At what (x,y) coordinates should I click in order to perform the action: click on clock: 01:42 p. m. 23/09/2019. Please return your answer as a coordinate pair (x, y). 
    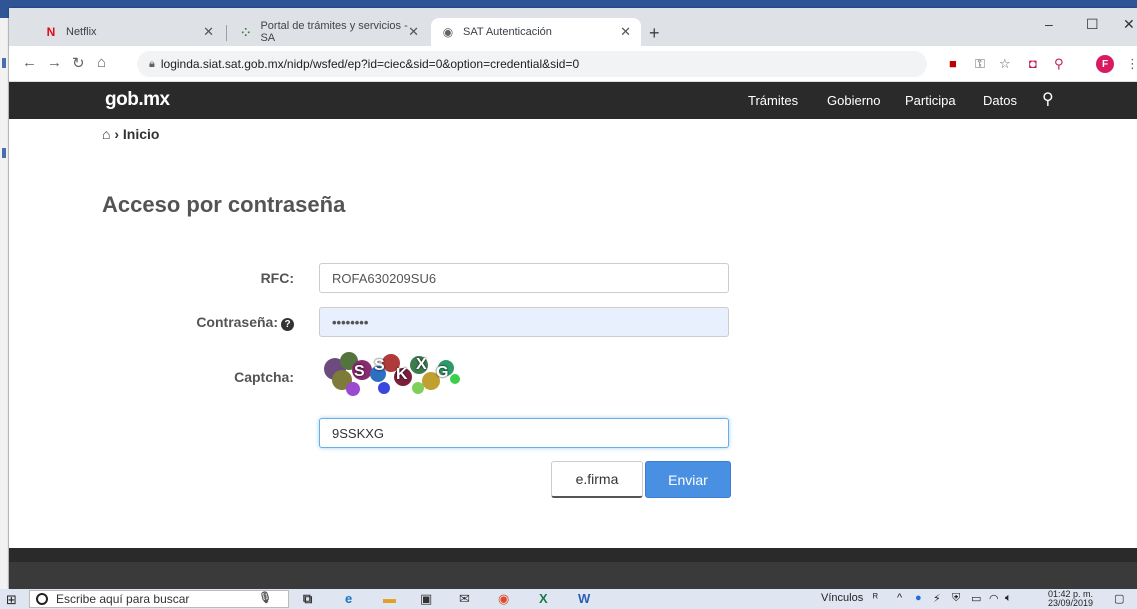
    Looking at the image, I should click on (1070, 599).